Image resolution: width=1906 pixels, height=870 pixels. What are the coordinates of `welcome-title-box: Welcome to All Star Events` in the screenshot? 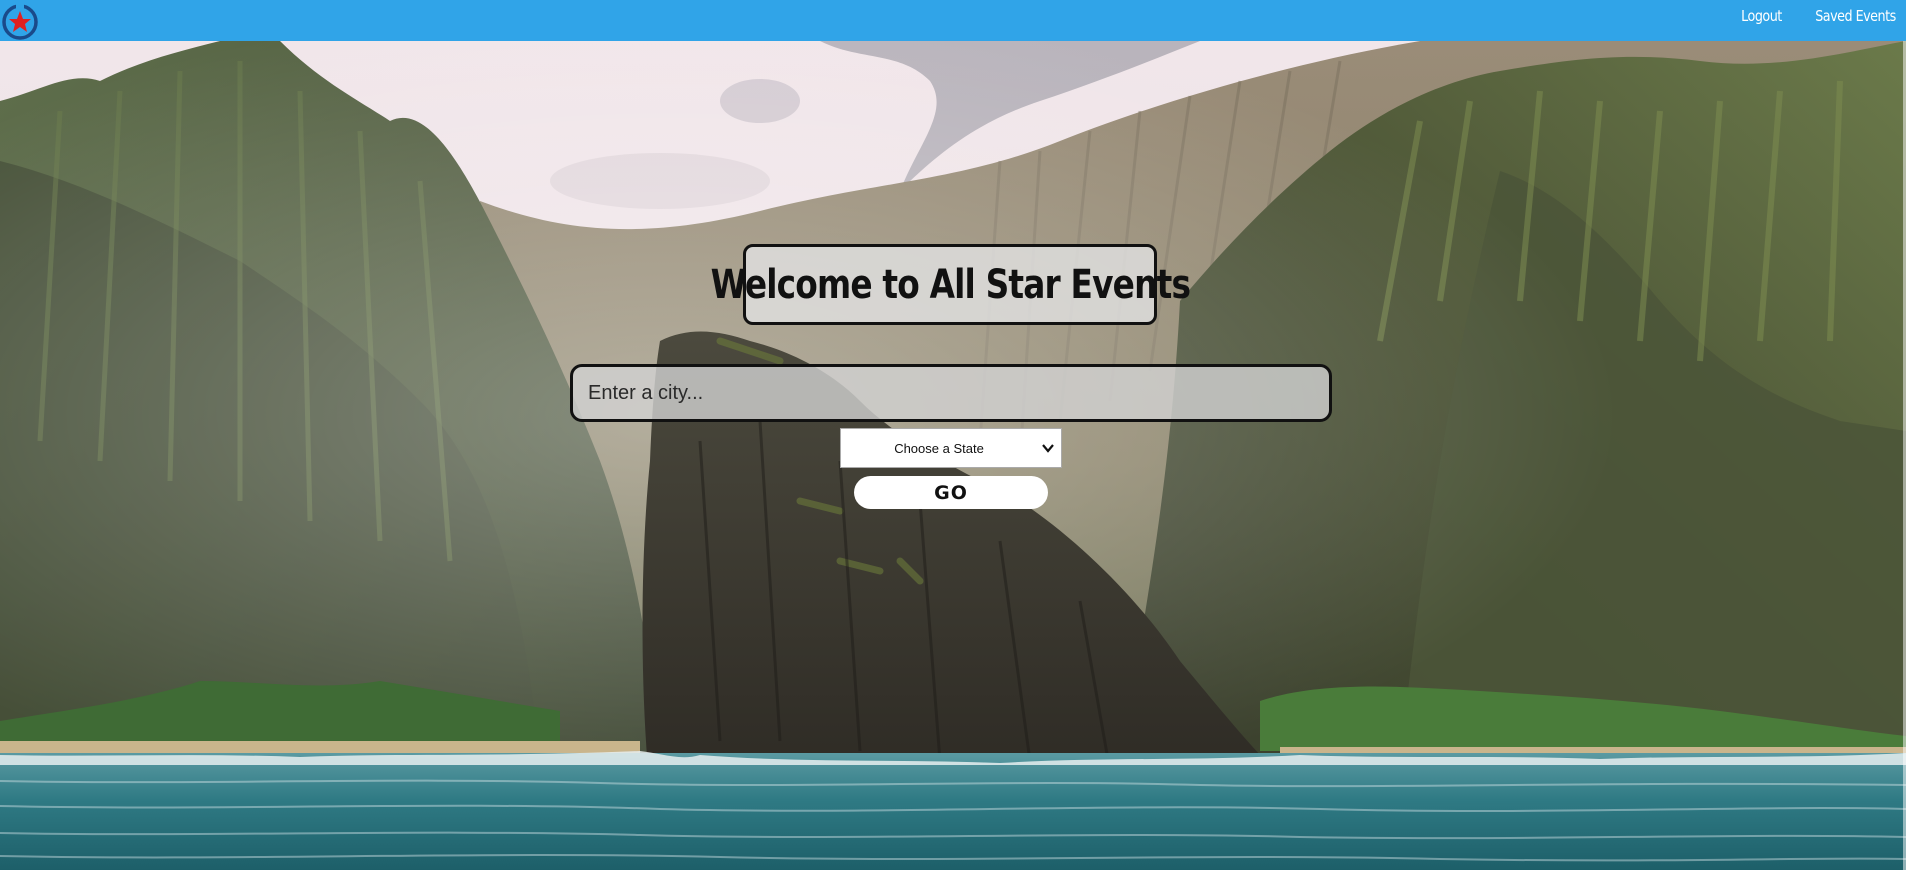 It's located at (950, 284).